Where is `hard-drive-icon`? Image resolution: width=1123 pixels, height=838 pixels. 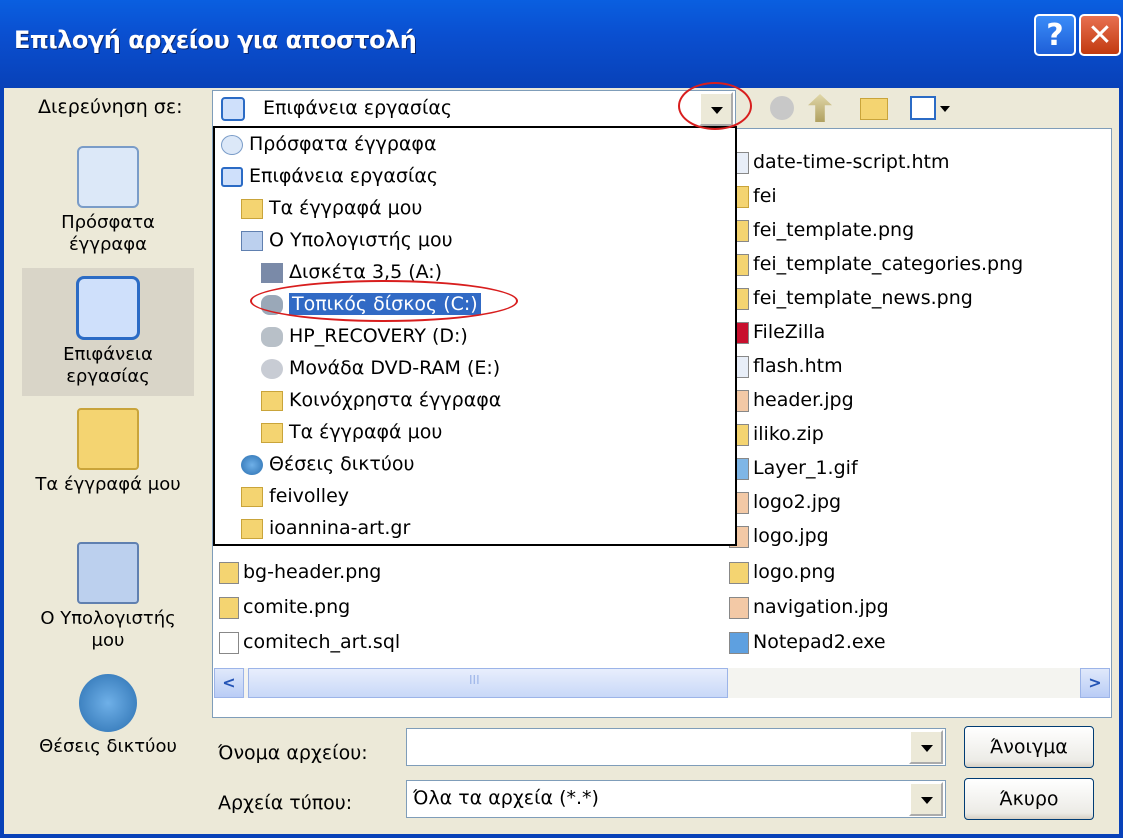 hard-drive-icon is located at coordinates (272, 336).